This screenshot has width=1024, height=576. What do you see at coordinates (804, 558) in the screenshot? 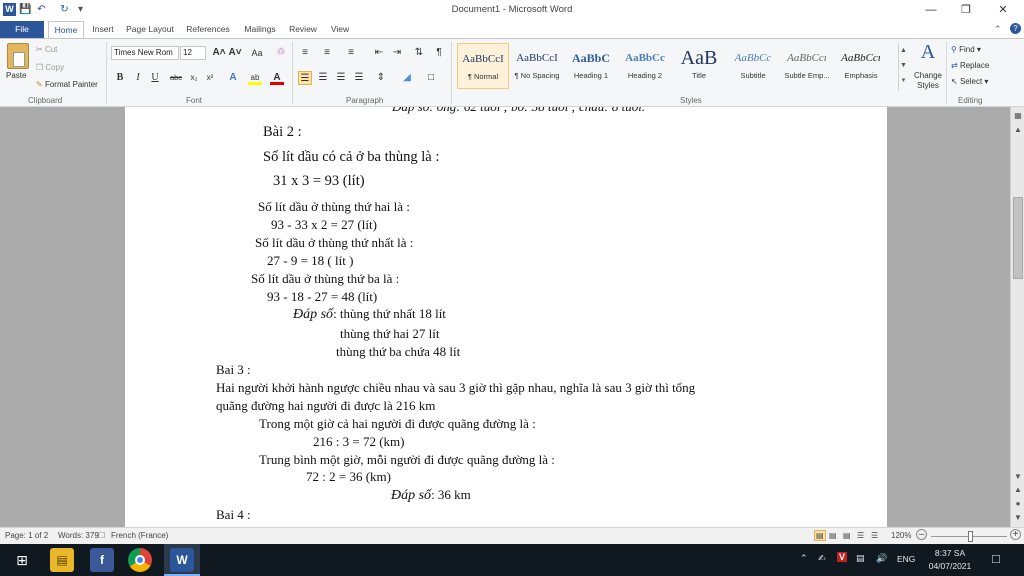
I see `show-hidden-icons: ⌃` at bounding box center [804, 558].